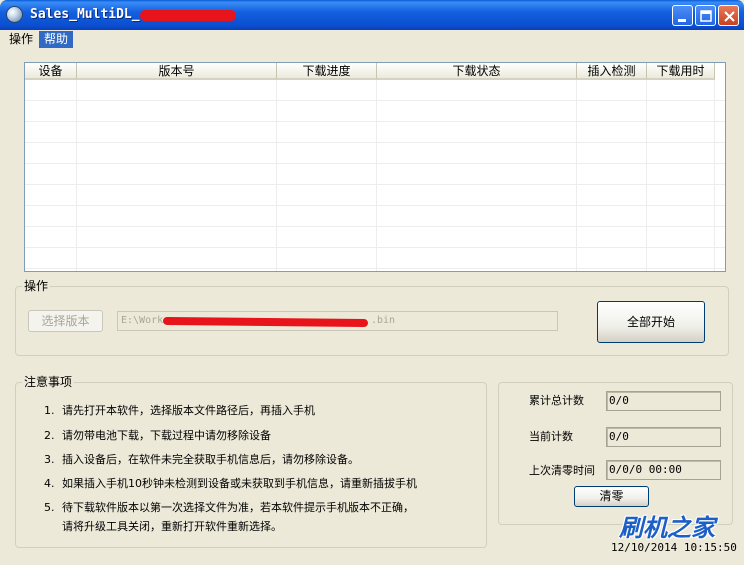 The width and height of the screenshot is (744, 565). I want to click on column-header-insert-detect: 插入检测, so click(612, 71).